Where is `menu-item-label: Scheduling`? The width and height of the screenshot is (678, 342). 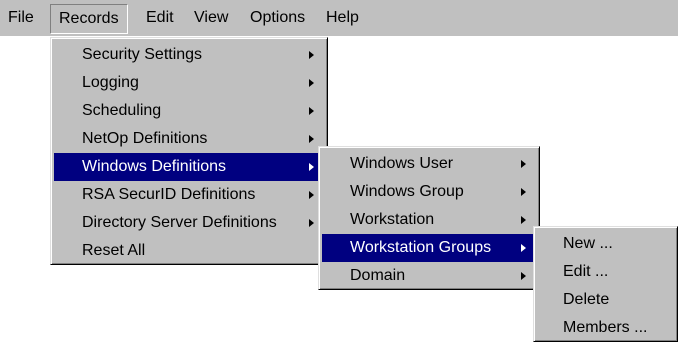
menu-item-label: Scheduling is located at coordinates (122, 110).